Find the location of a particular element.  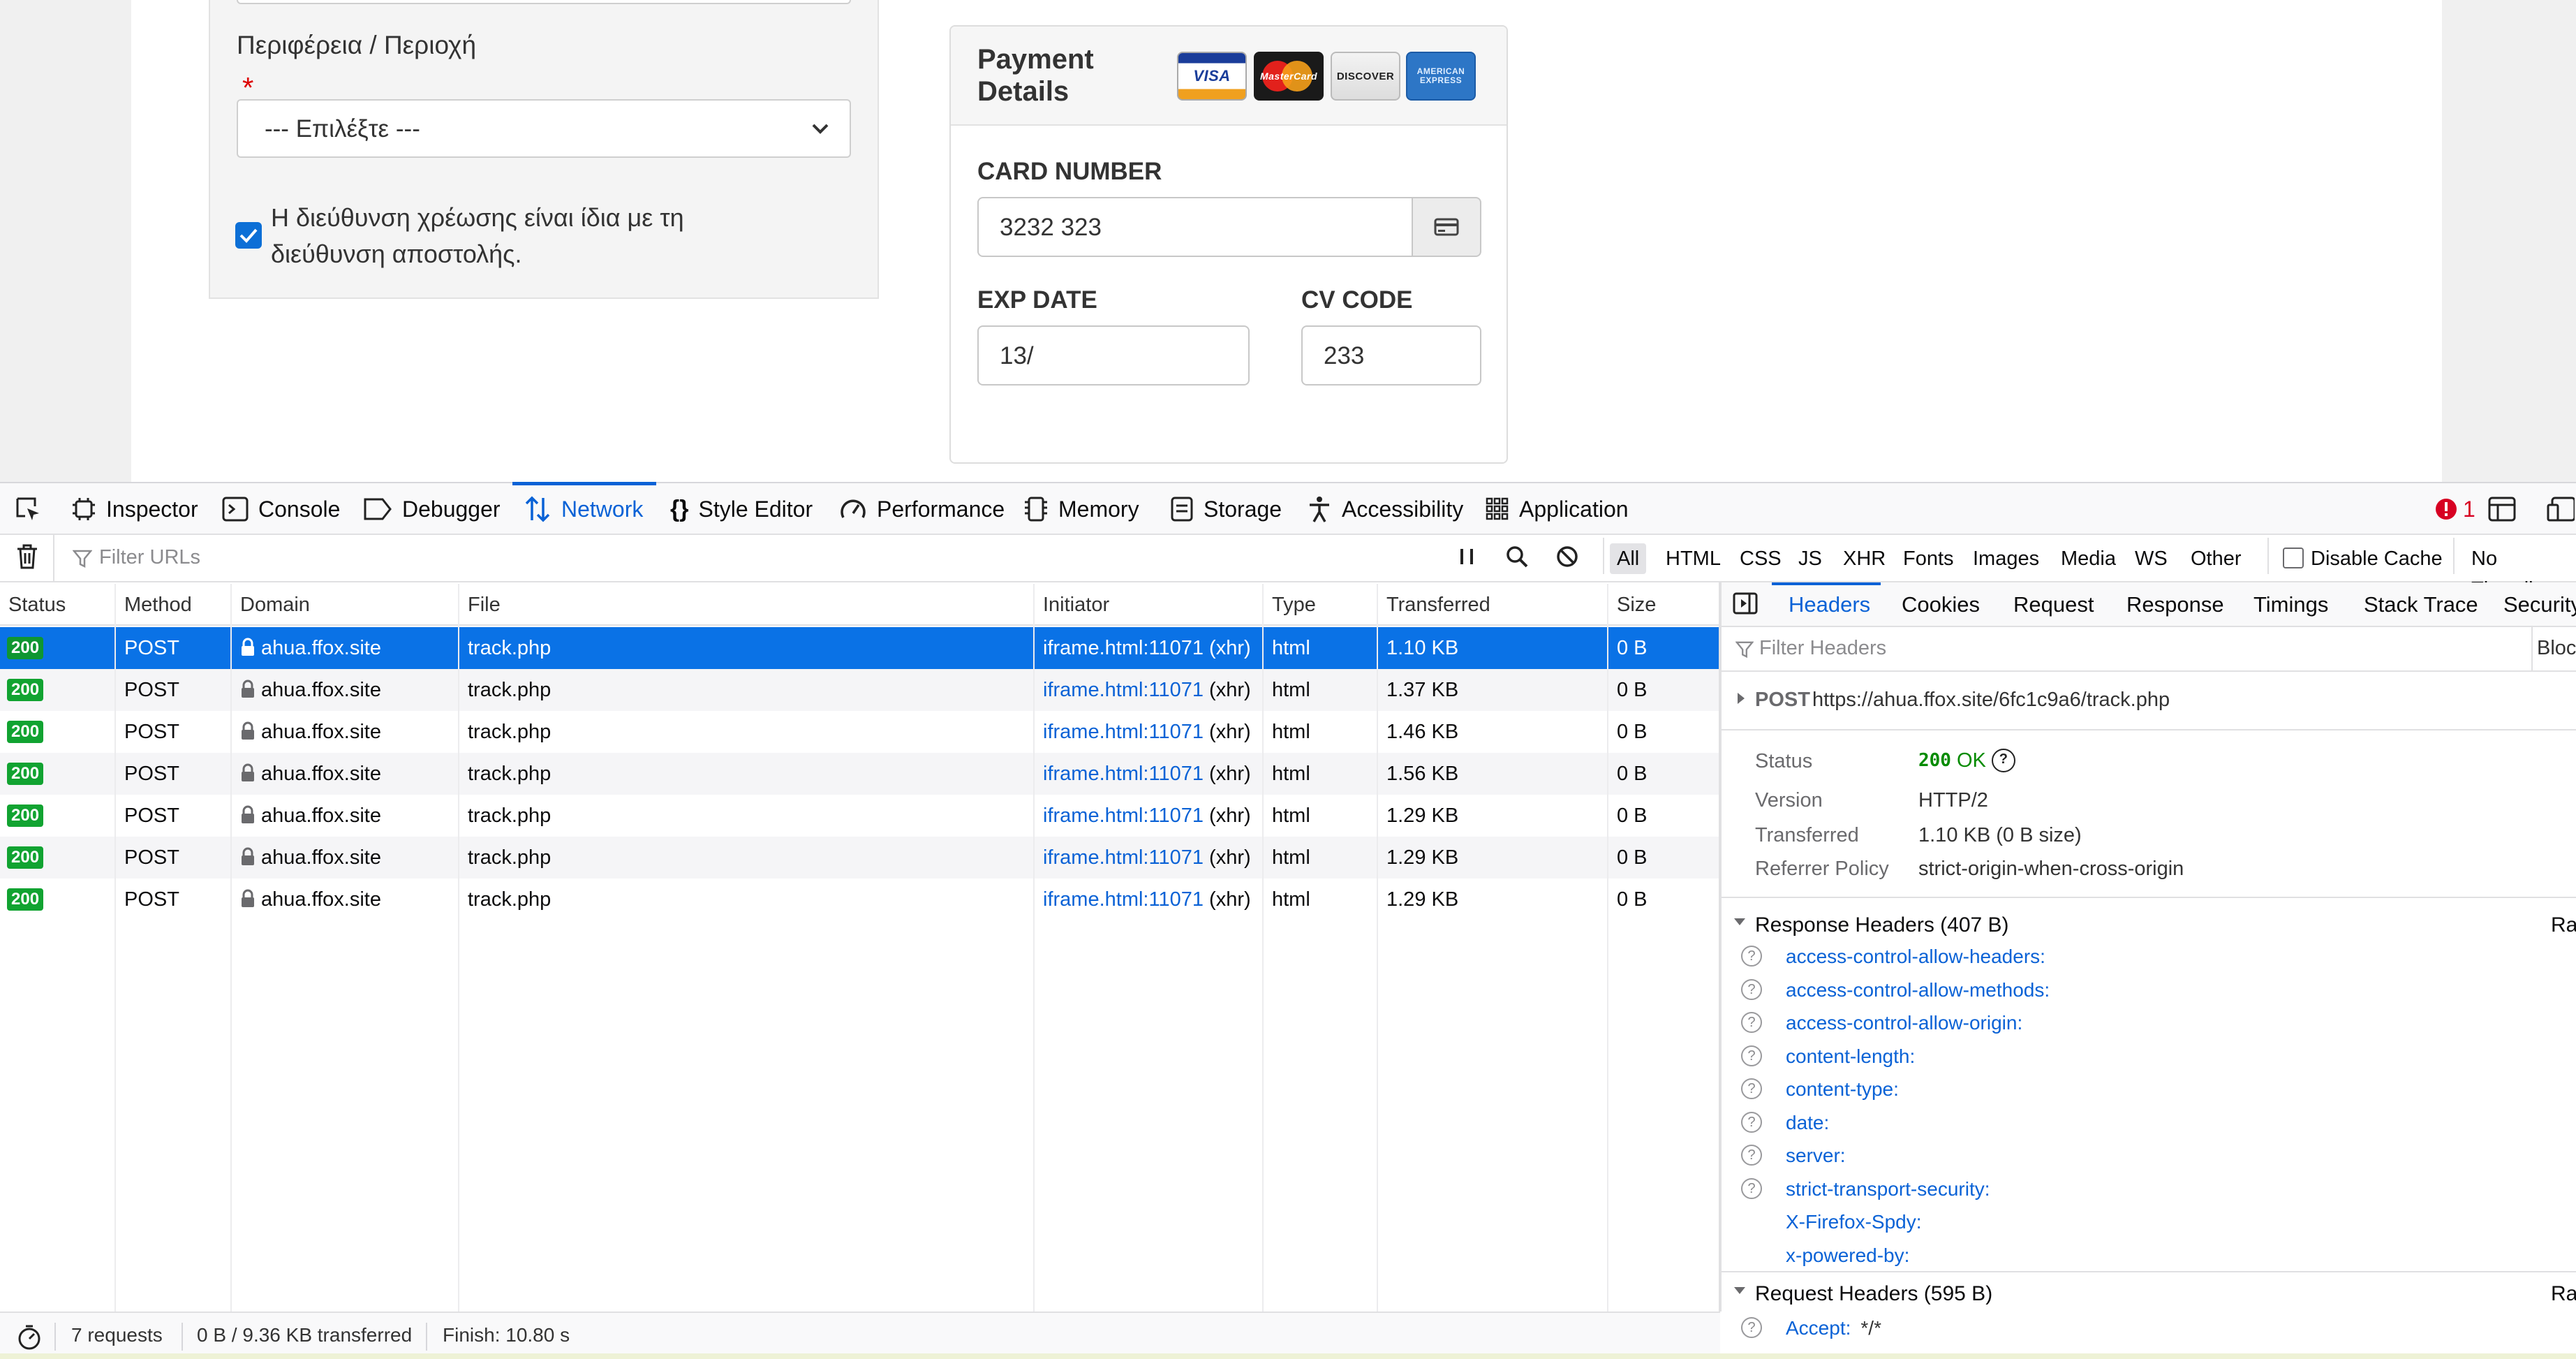

filter-type-fonts: Fonts is located at coordinates (1928, 558).